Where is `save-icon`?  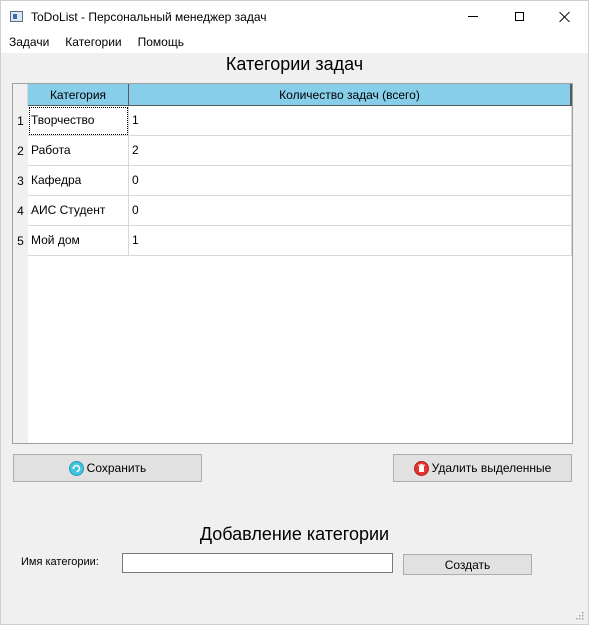
save-icon is located at coordinates (76, 468).